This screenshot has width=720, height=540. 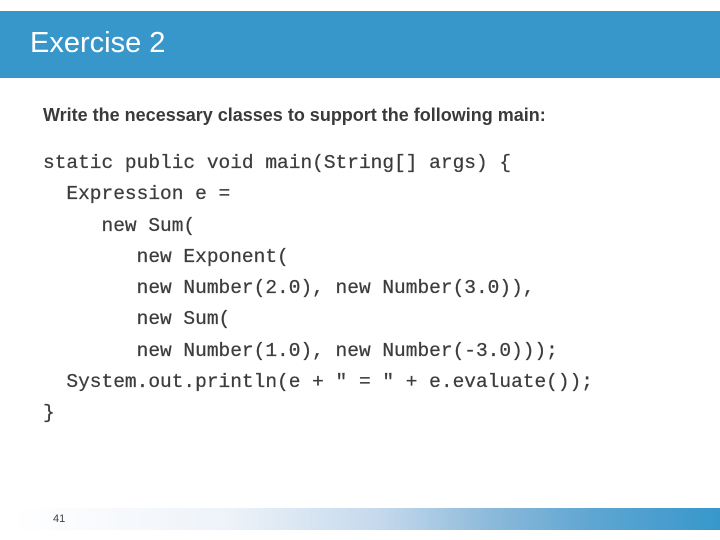 I want to click on page-number: 41, so click(x=59, y=519).